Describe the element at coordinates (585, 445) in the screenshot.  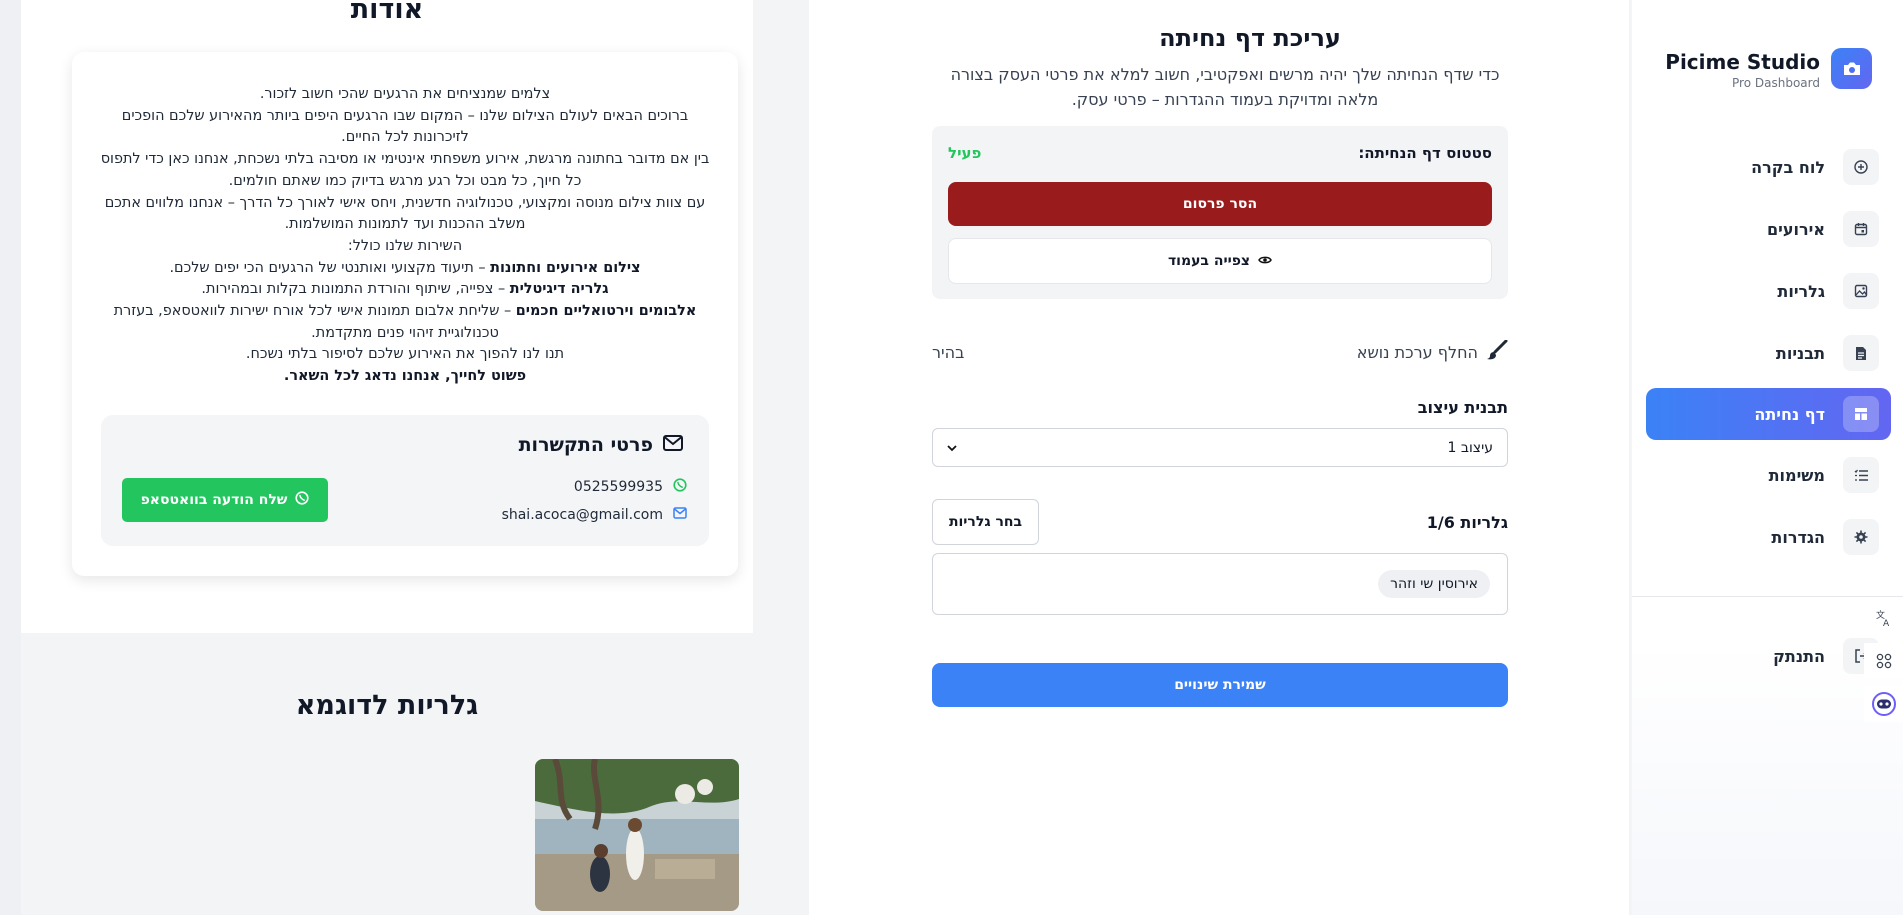
I see `contact-title-text: פרטי התקשרות` at that location.